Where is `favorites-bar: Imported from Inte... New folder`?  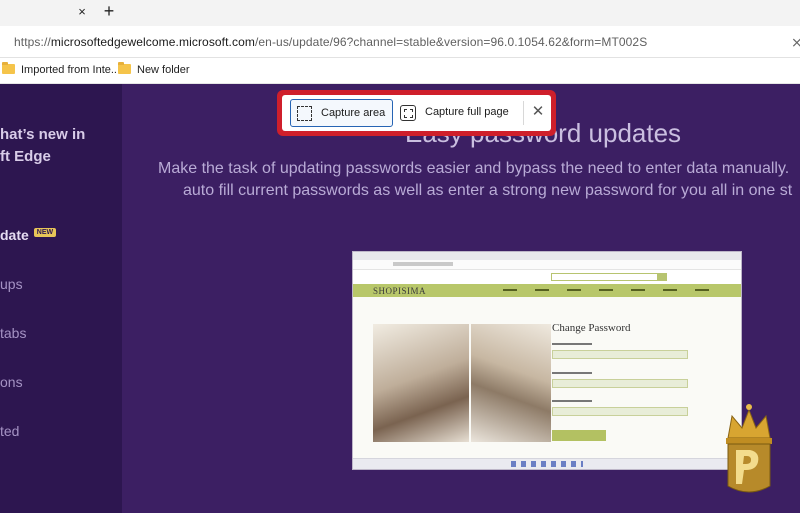 favorites-bar: Imported from Inte... New folder is located at coordinates (400, 71).